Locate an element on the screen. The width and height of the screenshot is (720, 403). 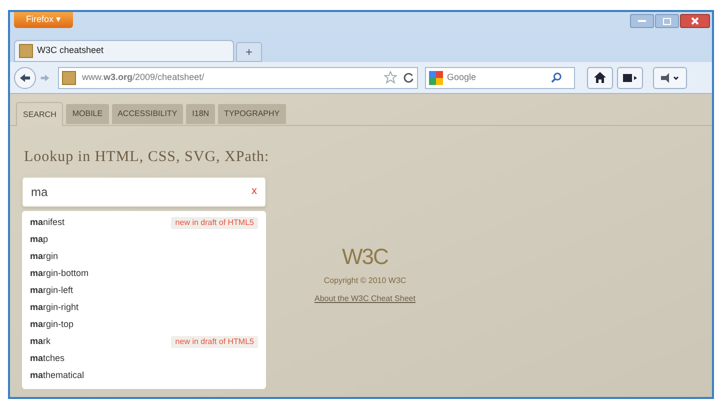
back-button is located at coordinates (25, 77).